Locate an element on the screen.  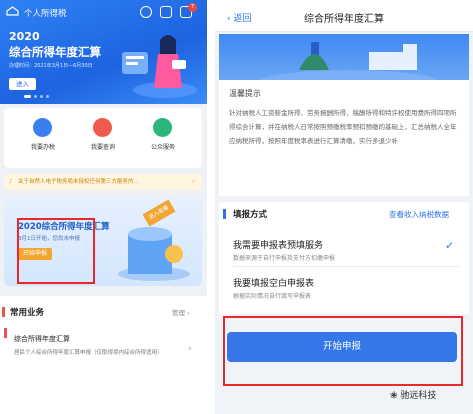
home-icon is located at coordinates (12, 11).